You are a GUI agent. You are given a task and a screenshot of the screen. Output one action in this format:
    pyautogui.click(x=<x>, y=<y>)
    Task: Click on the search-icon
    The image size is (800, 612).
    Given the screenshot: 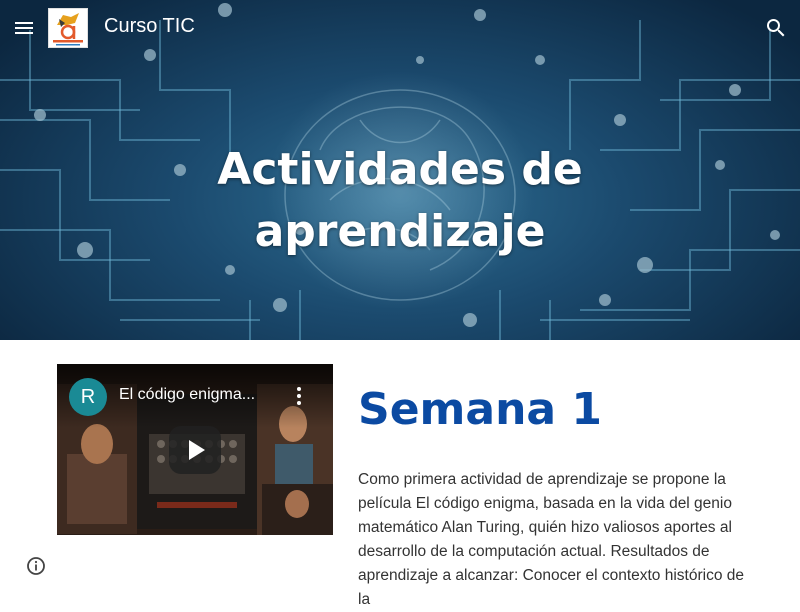 What is the action you would take?
    pyautogui.click(x=776, y=28)
    